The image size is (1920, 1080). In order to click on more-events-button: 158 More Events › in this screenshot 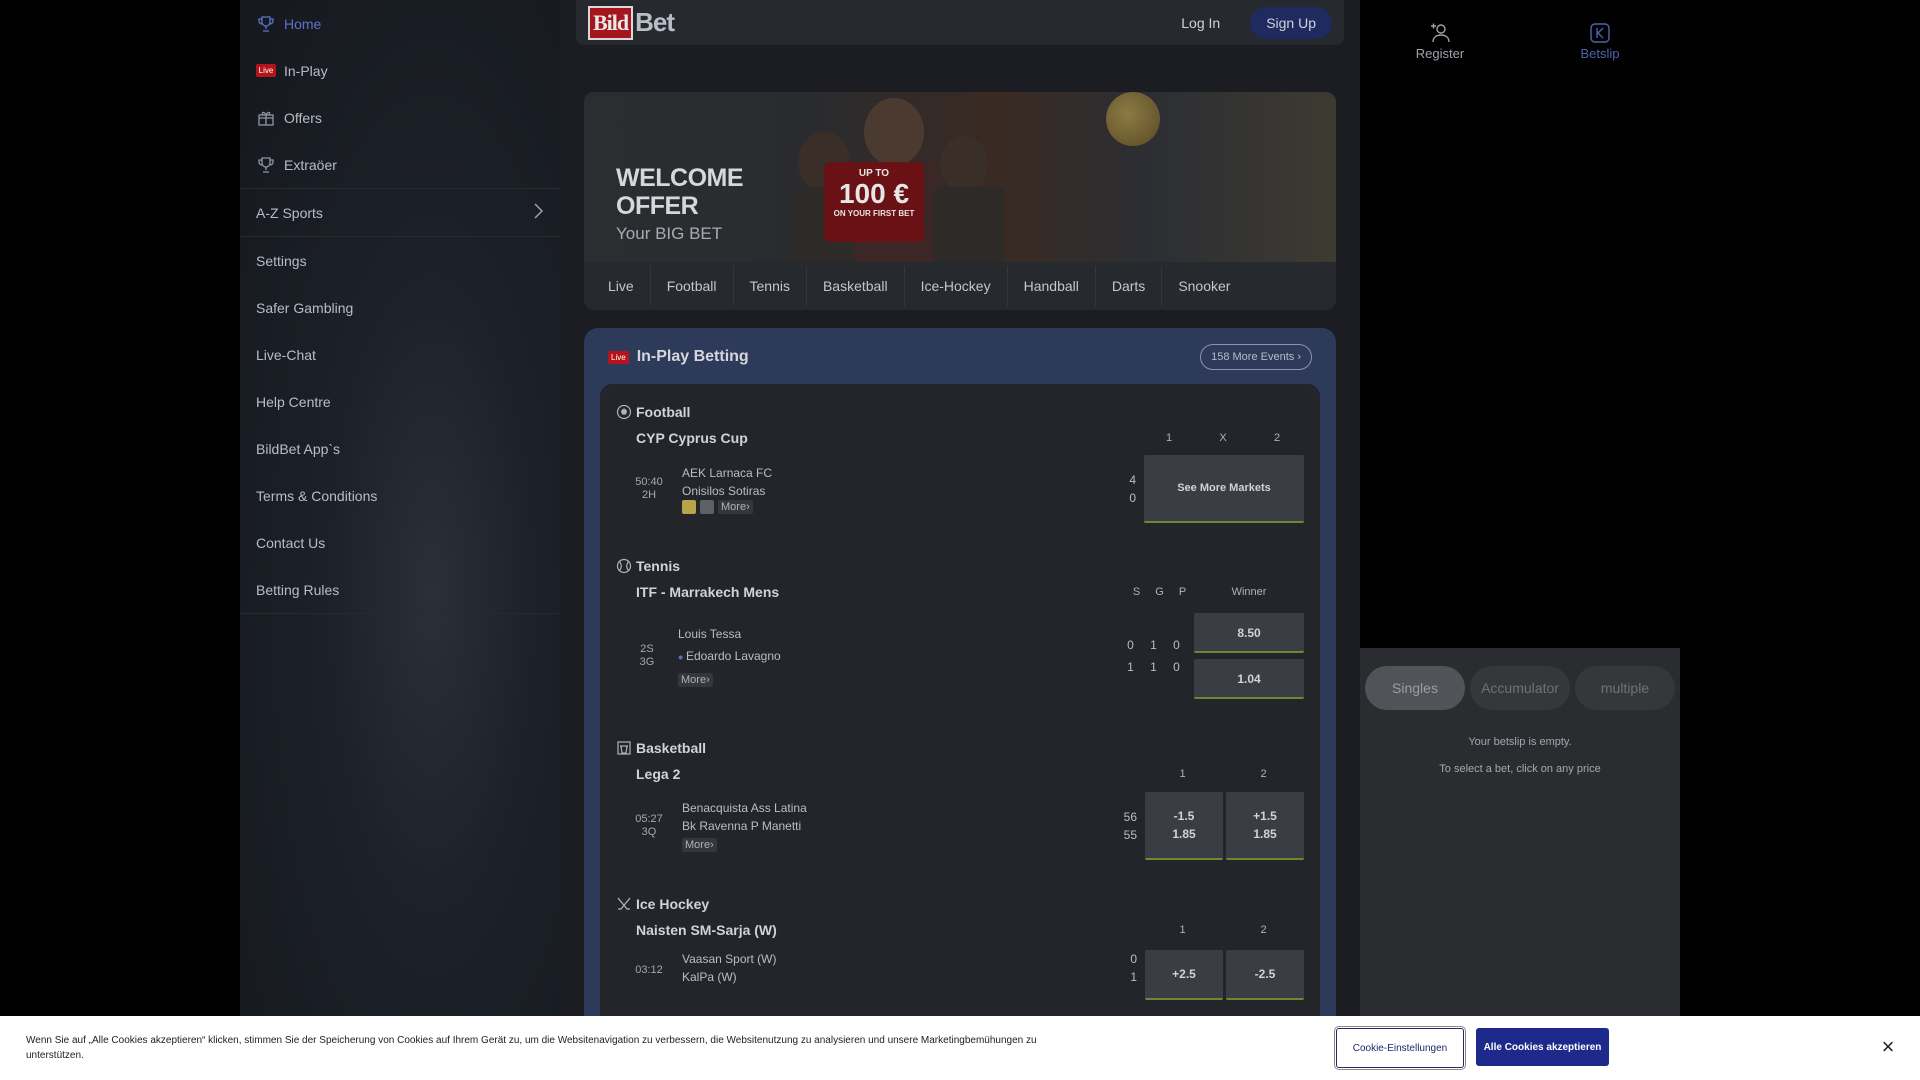, I will do `click(1256, 357)`.